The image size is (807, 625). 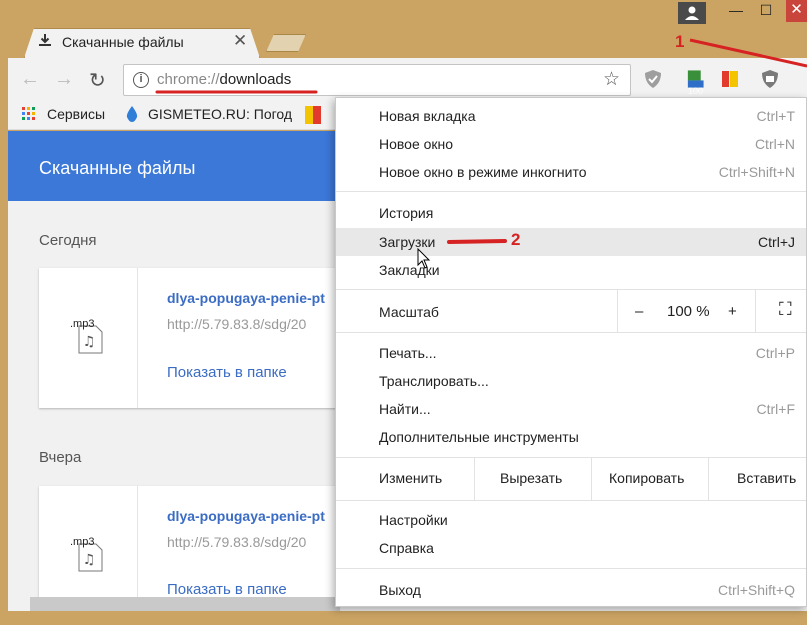 What do you see at coordinates (64, 79) in the screenshot?
I see `forward-button: →` at bounding box center [64, 79].